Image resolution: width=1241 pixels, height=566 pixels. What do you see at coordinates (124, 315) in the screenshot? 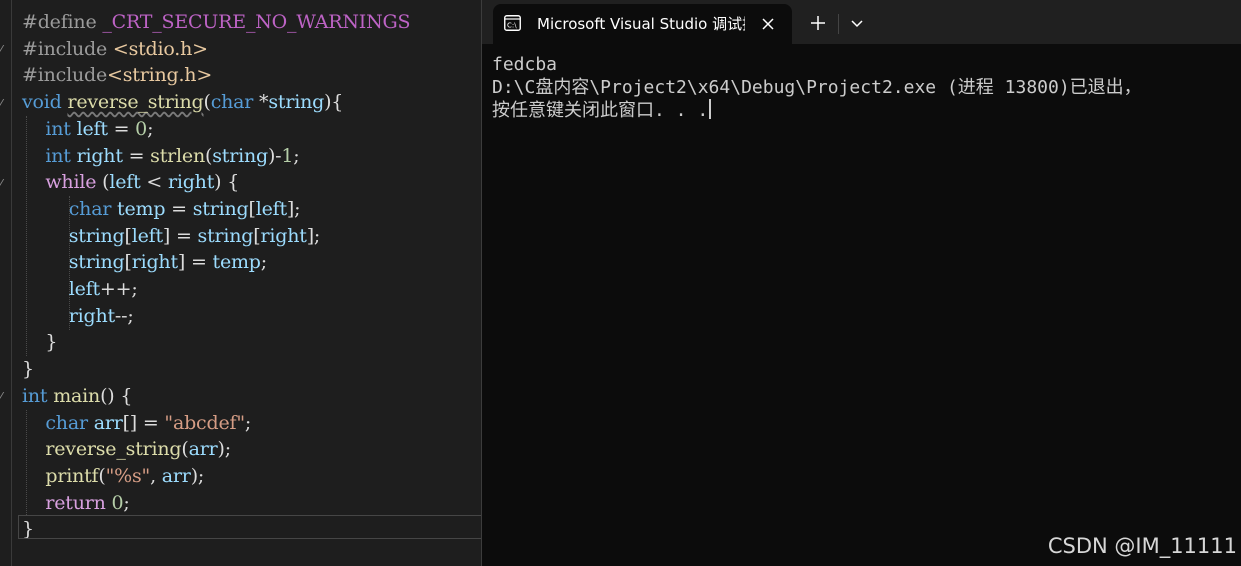
I see `code-token: --;` at bounding box center [124, 315].